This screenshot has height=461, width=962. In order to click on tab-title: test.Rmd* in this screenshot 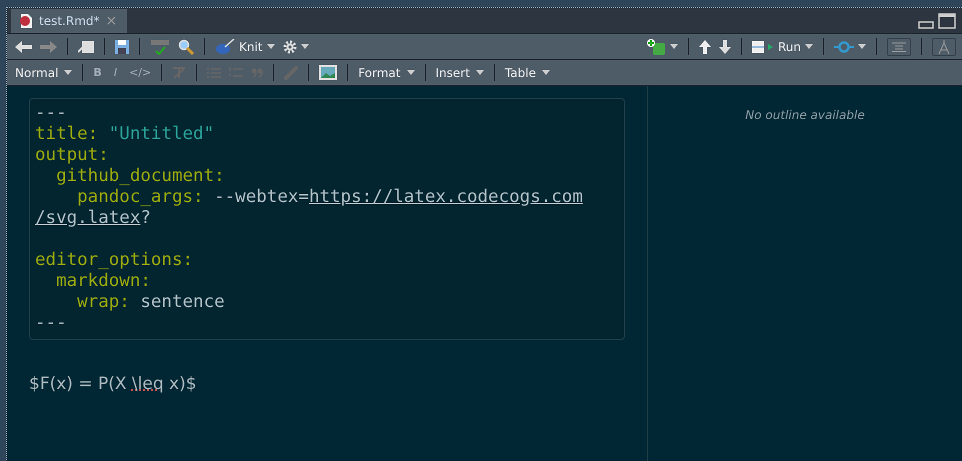, I will do `click(69, 21)`.